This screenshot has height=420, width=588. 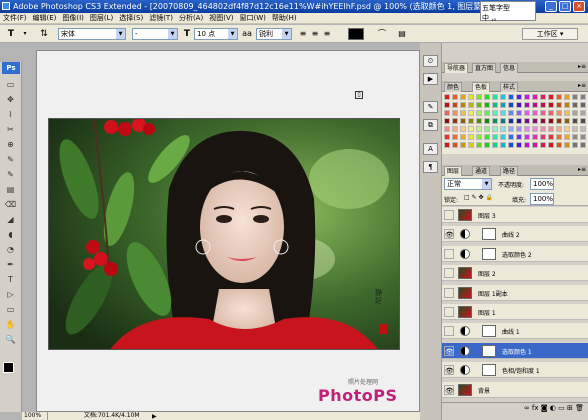 I want to click on panel-tab: 路径, so click(x=509, y=171).